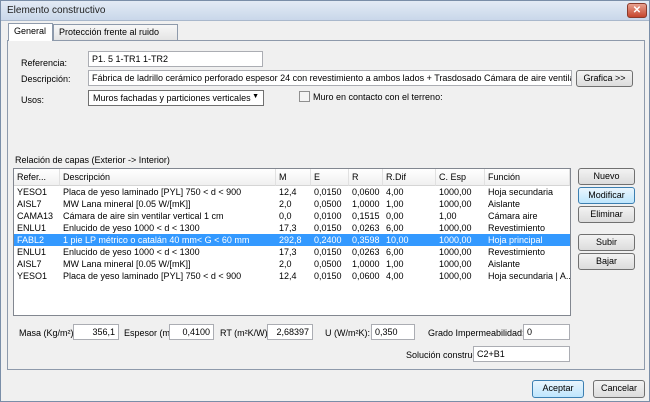 This screenshot has height=402, width=650. I want to click on table-cell: Revestimiento, so click(517, 252).